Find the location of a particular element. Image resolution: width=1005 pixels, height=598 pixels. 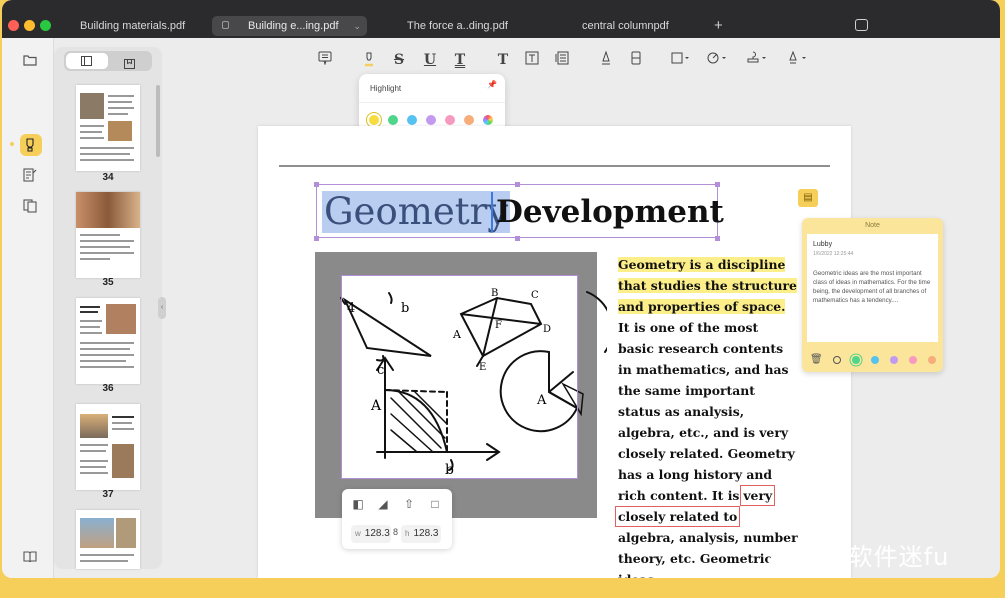

book-icon is located at coordinates (30, 556).